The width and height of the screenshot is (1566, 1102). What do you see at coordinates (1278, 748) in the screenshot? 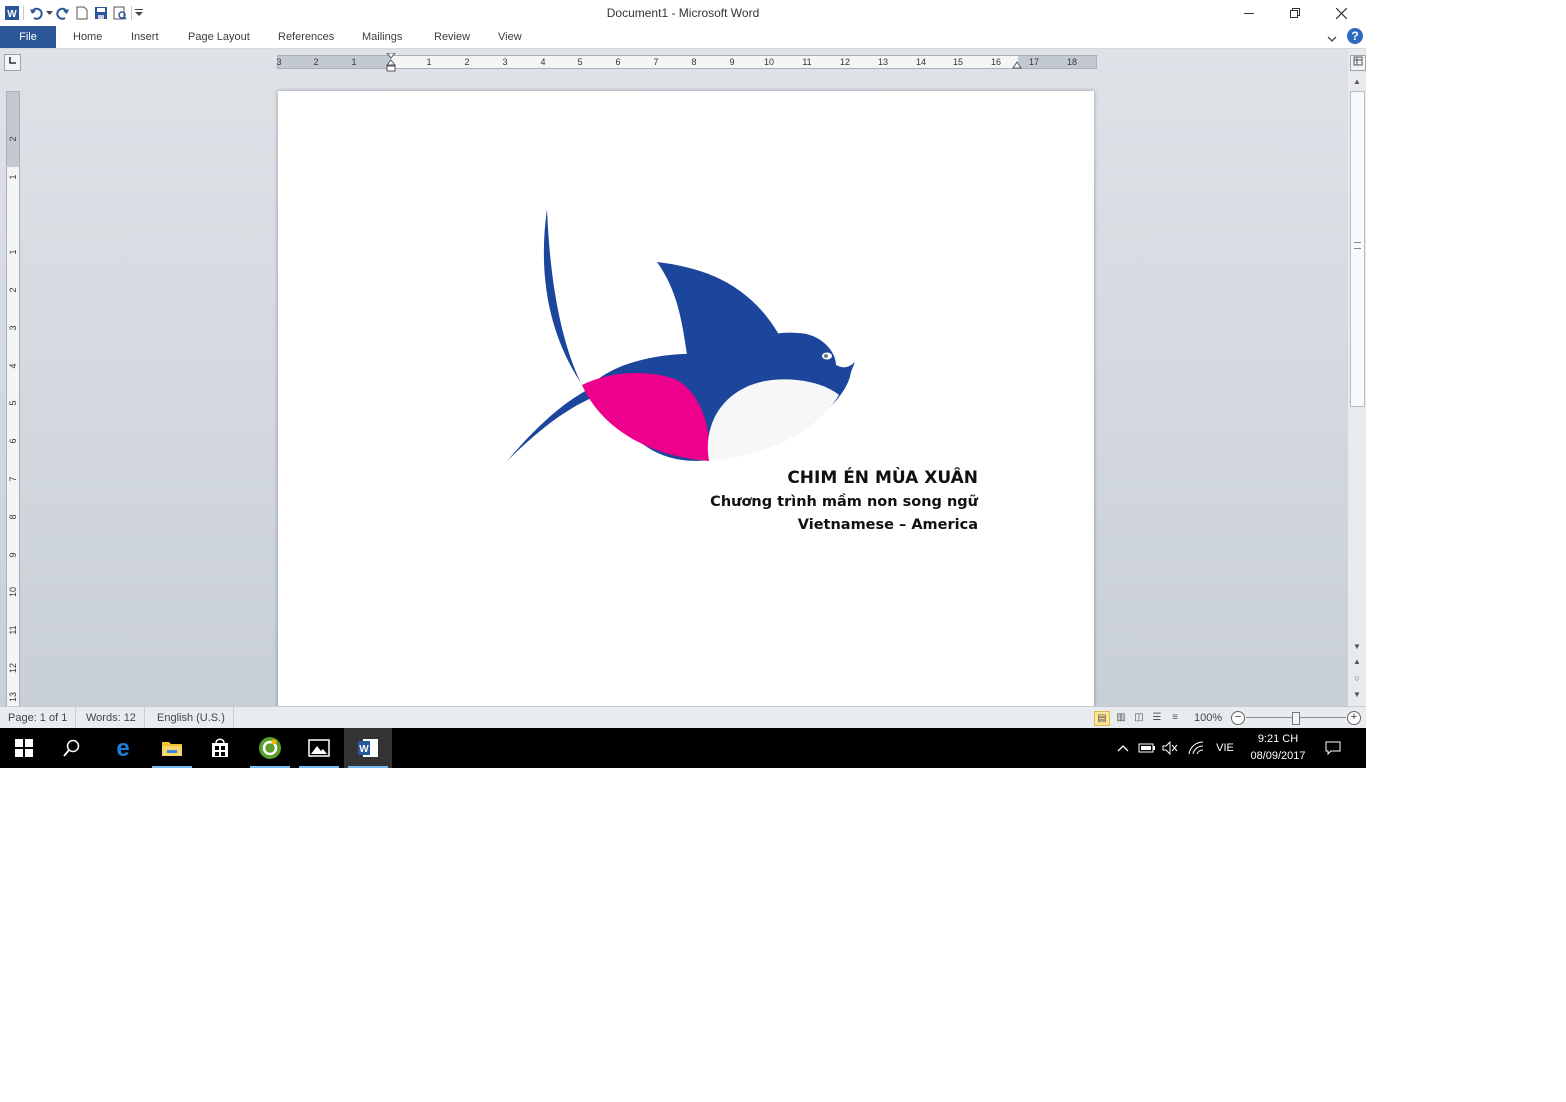
I see `clock: 9:21 CH 08/09/2017` at bounding box center [1278, 748].